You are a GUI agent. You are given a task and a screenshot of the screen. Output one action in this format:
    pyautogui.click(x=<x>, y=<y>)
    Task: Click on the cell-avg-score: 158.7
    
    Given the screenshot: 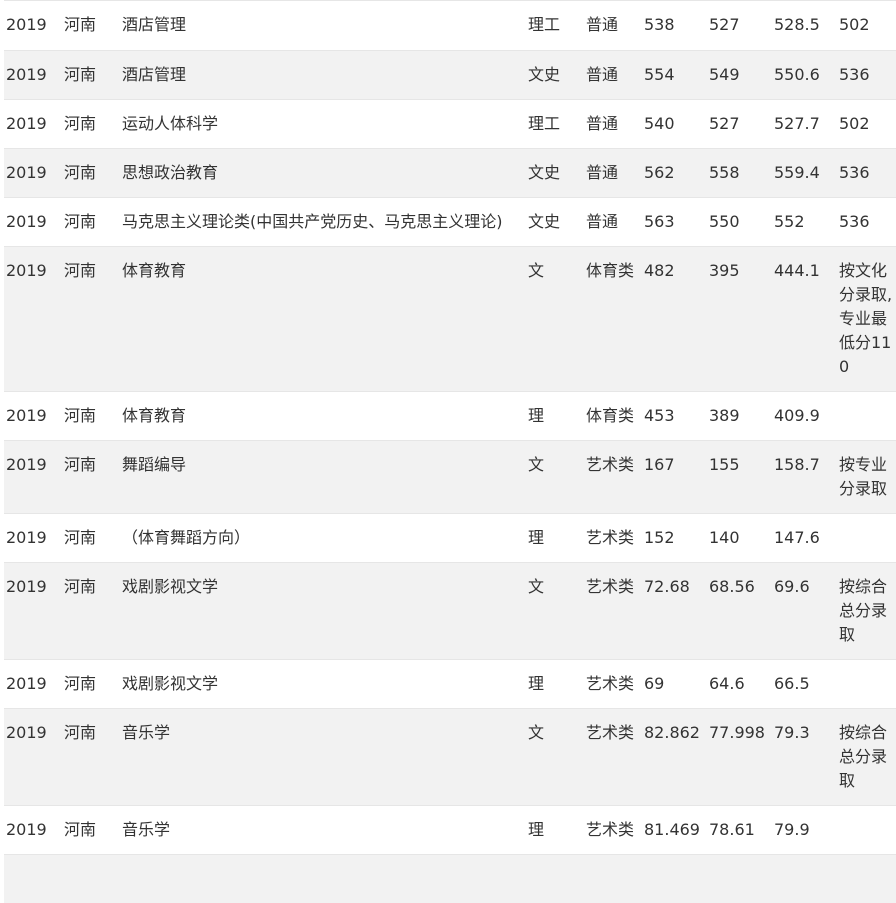 What is the action you would take?
    pyautogui.click(x=804, y=477)
    